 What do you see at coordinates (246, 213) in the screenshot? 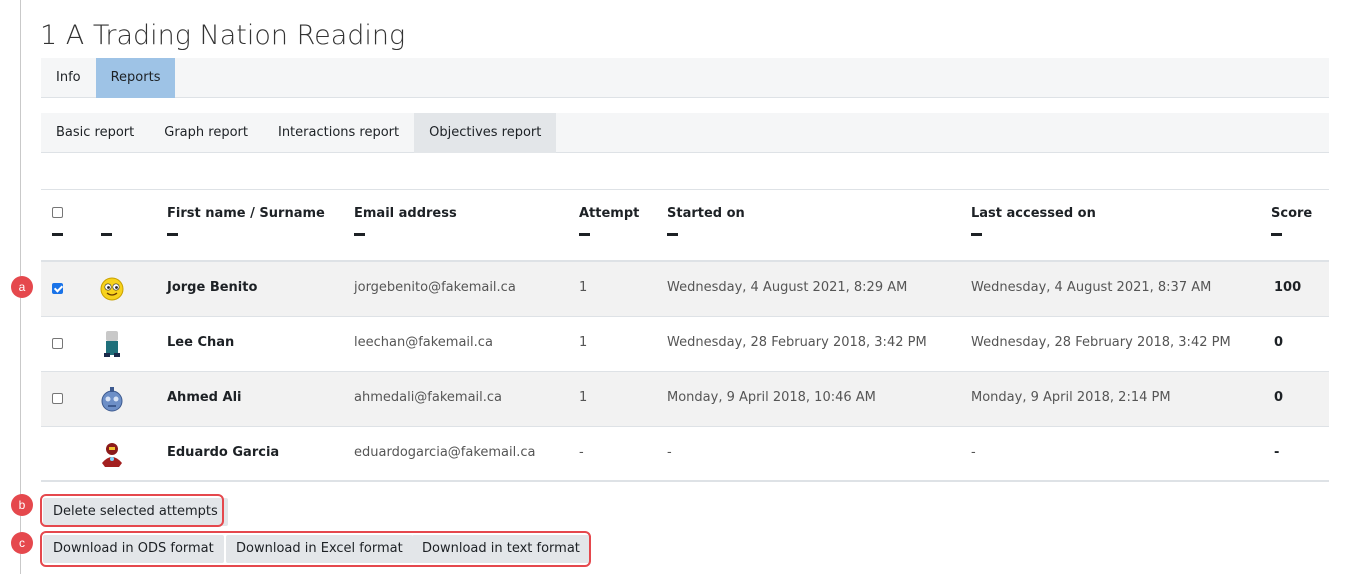
I see `header-name: First name / Surname` at bounding box center [246, 213].